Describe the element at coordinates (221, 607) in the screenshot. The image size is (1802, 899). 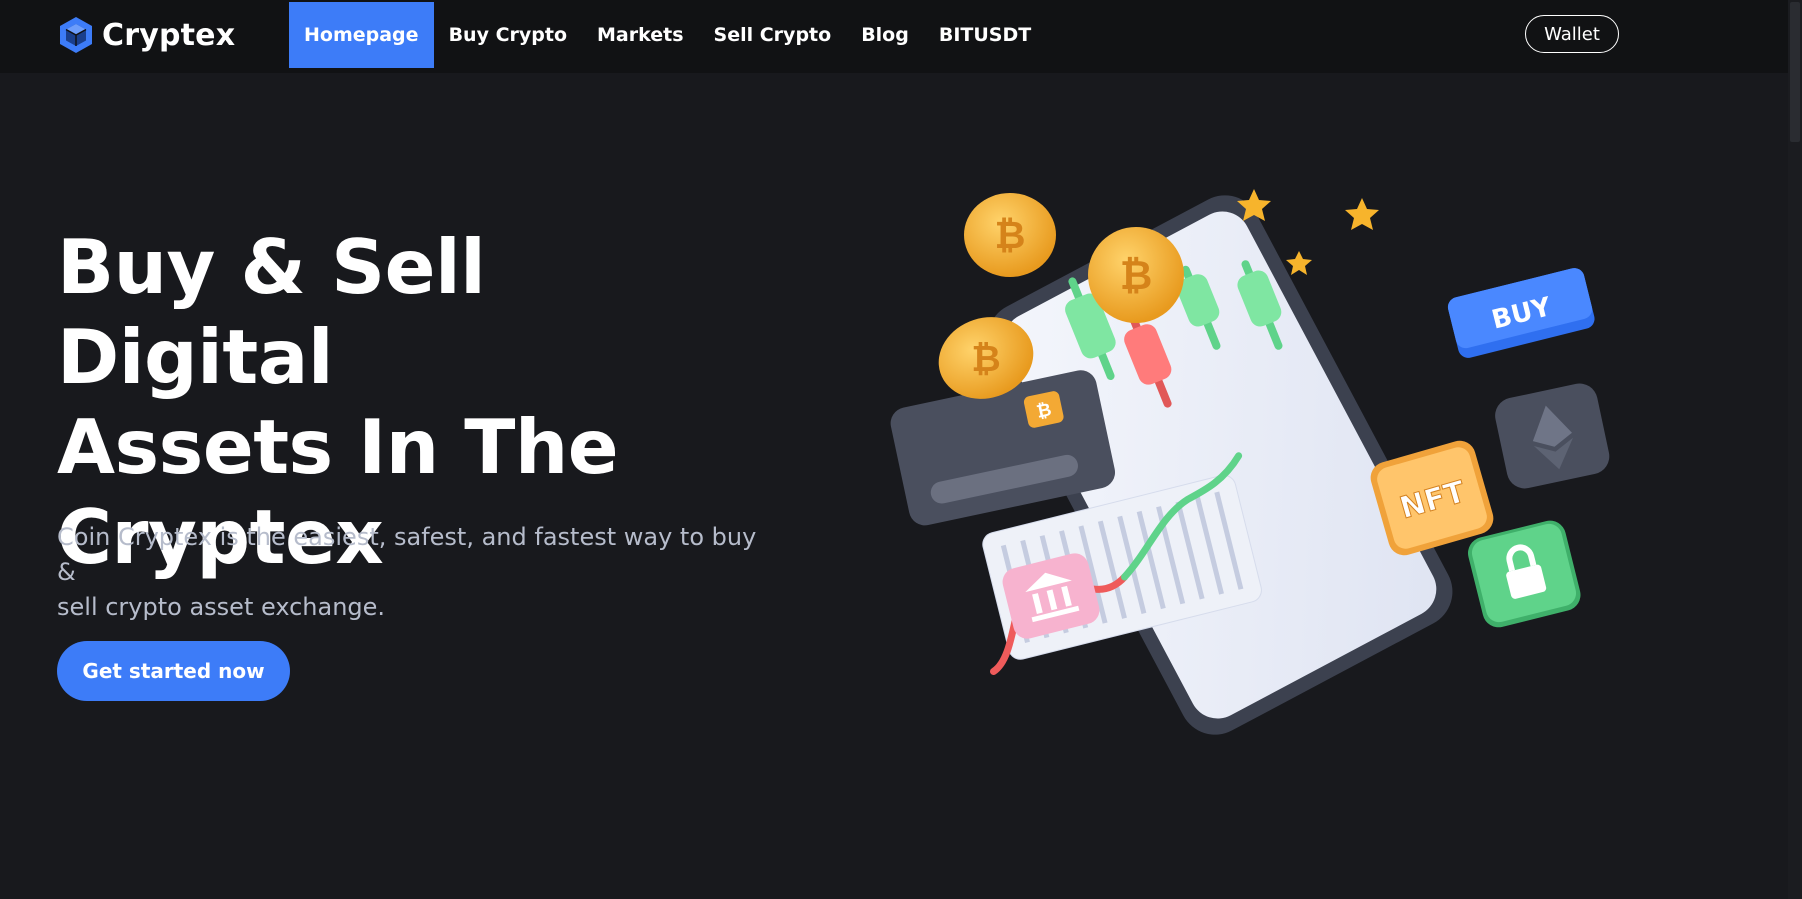
I see `hero-subtitle-line-2: sell crypto asset exchange.` at that location.